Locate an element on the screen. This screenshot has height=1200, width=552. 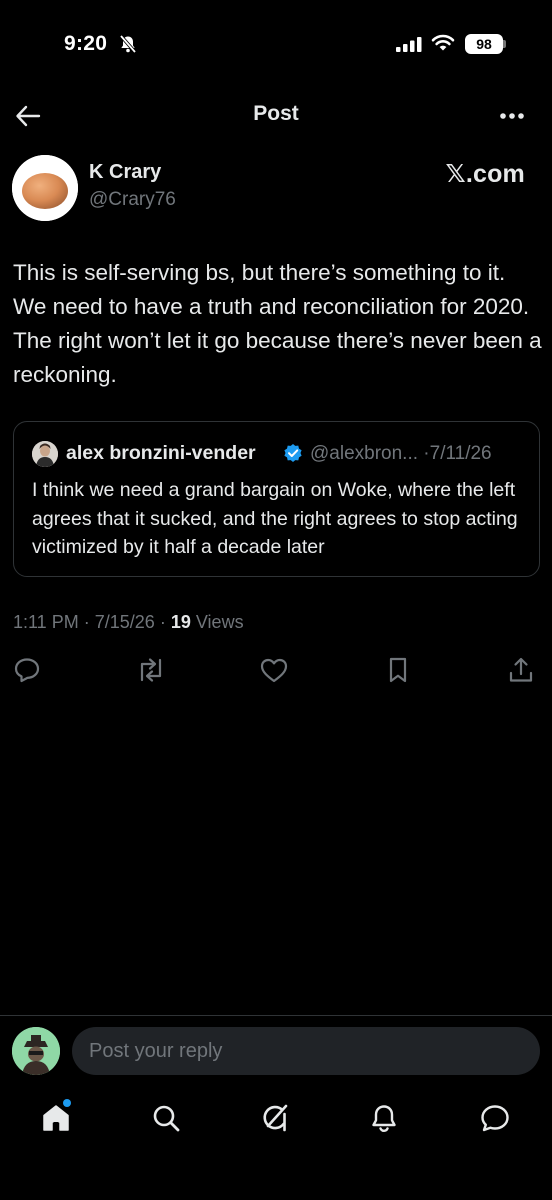
status-bar: 9:20 98 is located at coordinates (276, 45).